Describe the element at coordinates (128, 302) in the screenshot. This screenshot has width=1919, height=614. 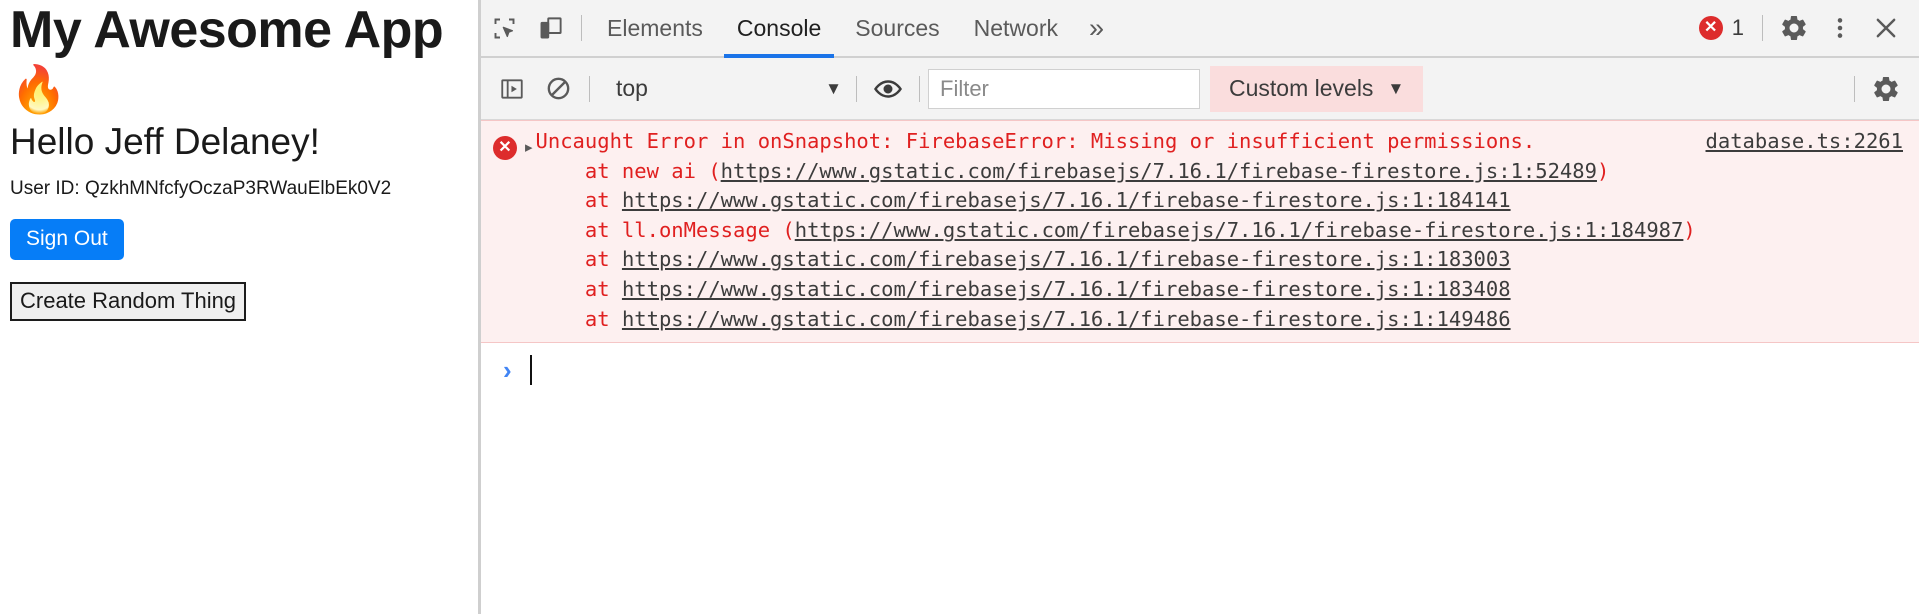
I see `create-random-thing-button: Create Random Thing` at that location.